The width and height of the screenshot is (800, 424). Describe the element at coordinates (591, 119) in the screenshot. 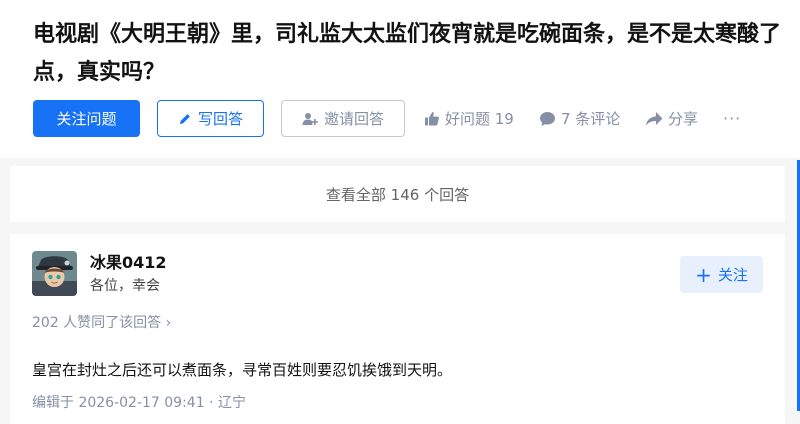

I see `comments-label: 7 条评论` at that location.